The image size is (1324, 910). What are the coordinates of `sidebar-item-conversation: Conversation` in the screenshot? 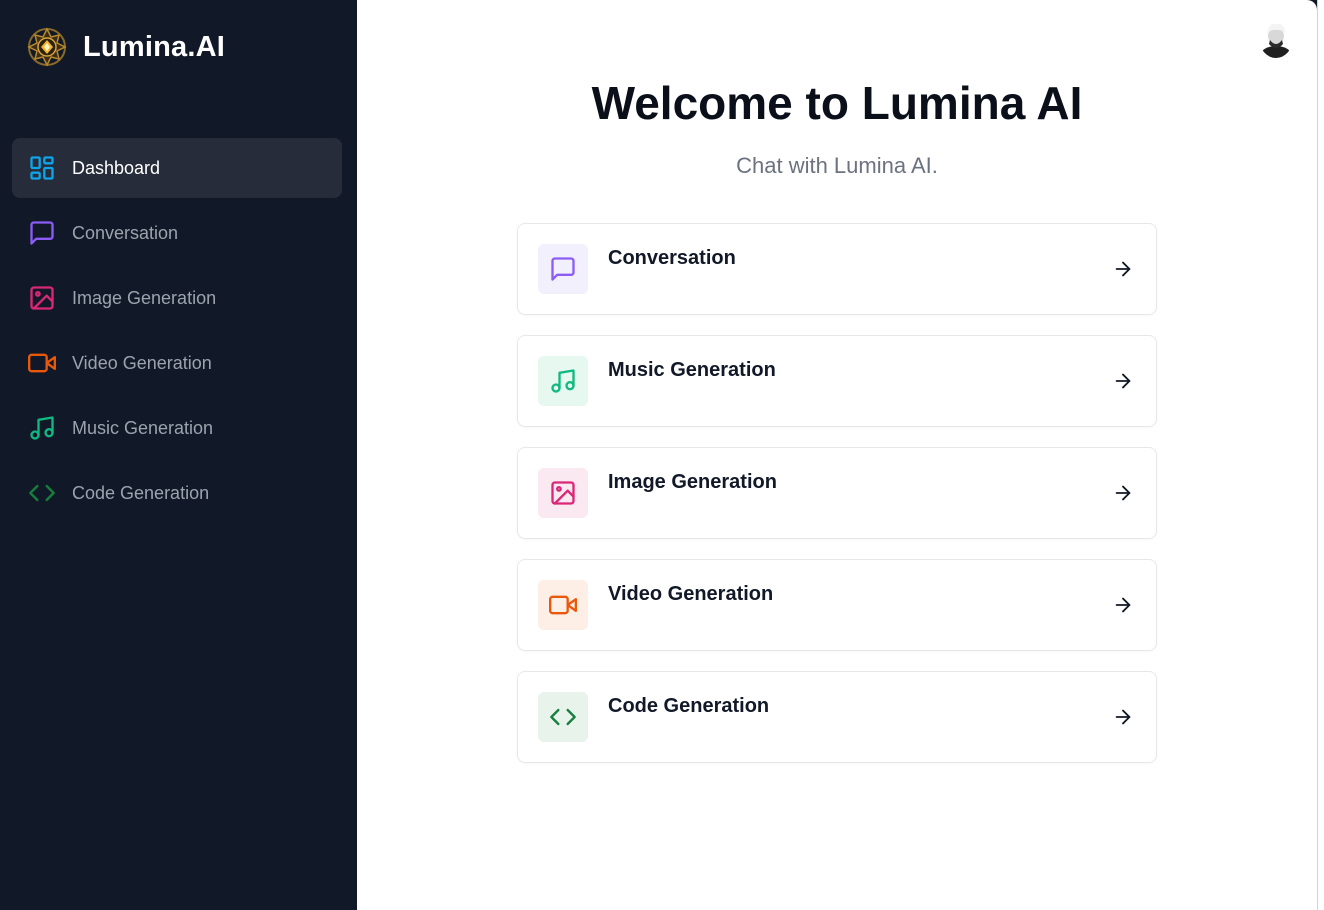 It's located at (177, 233).